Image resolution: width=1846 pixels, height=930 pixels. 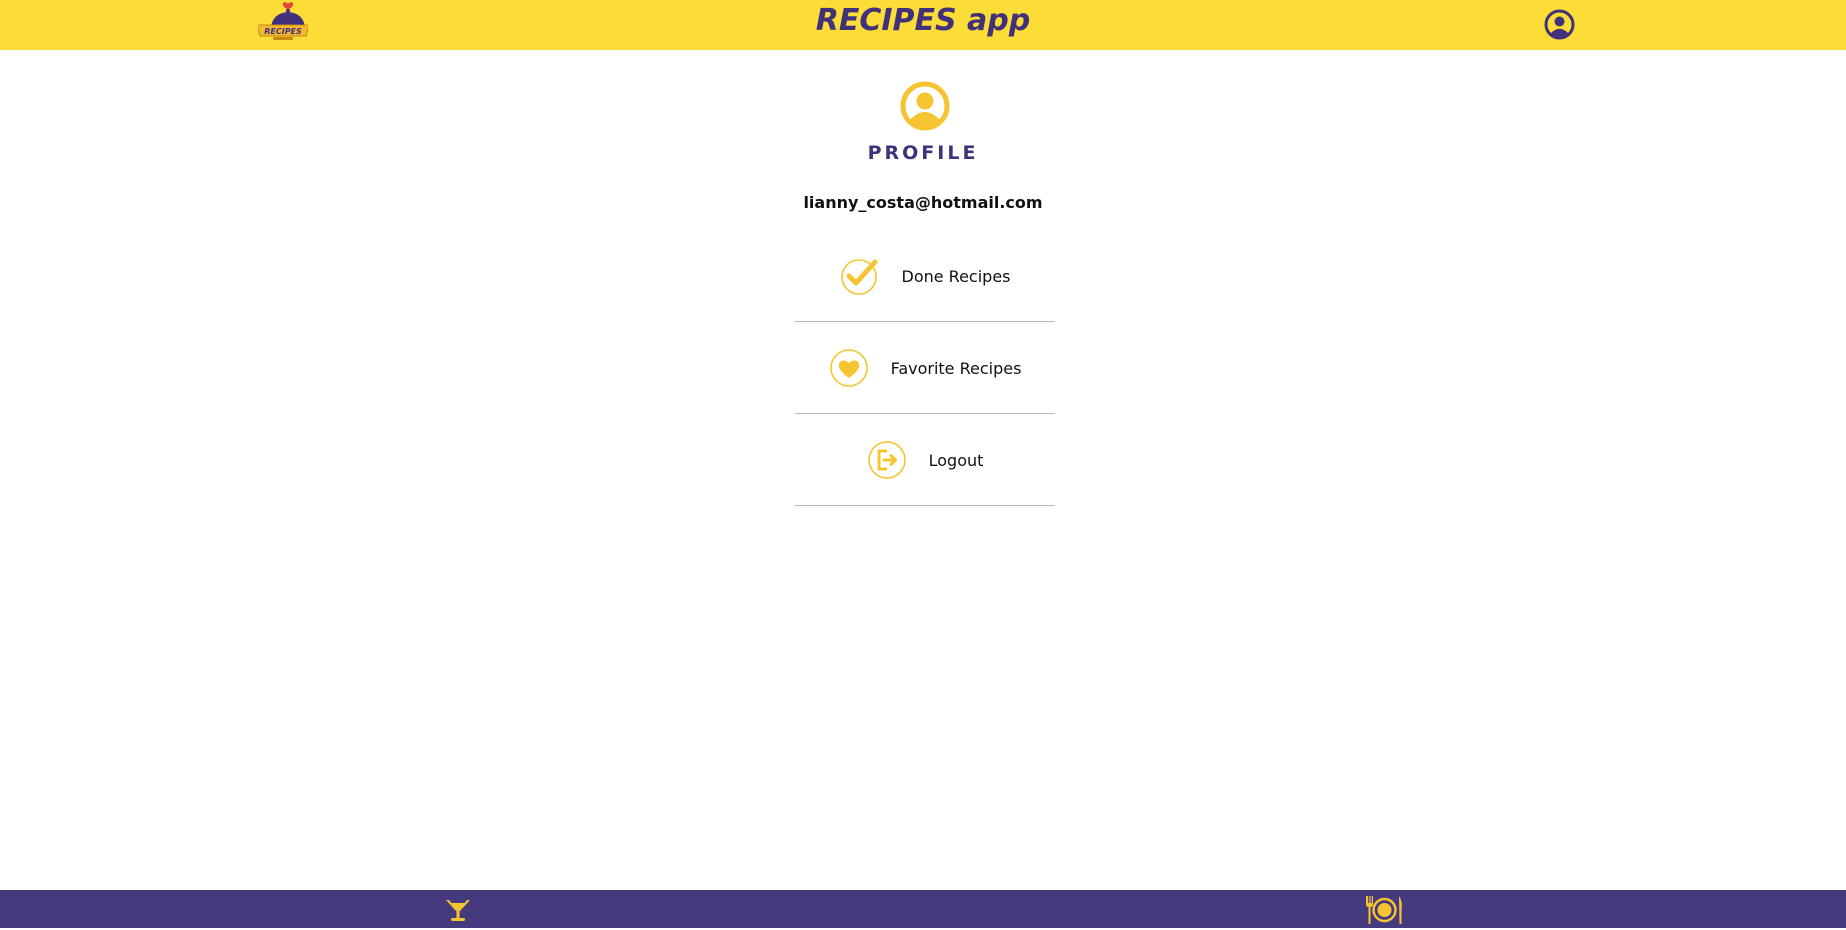 I want to click on heart-circle-icon, so click(x=848, y=368).